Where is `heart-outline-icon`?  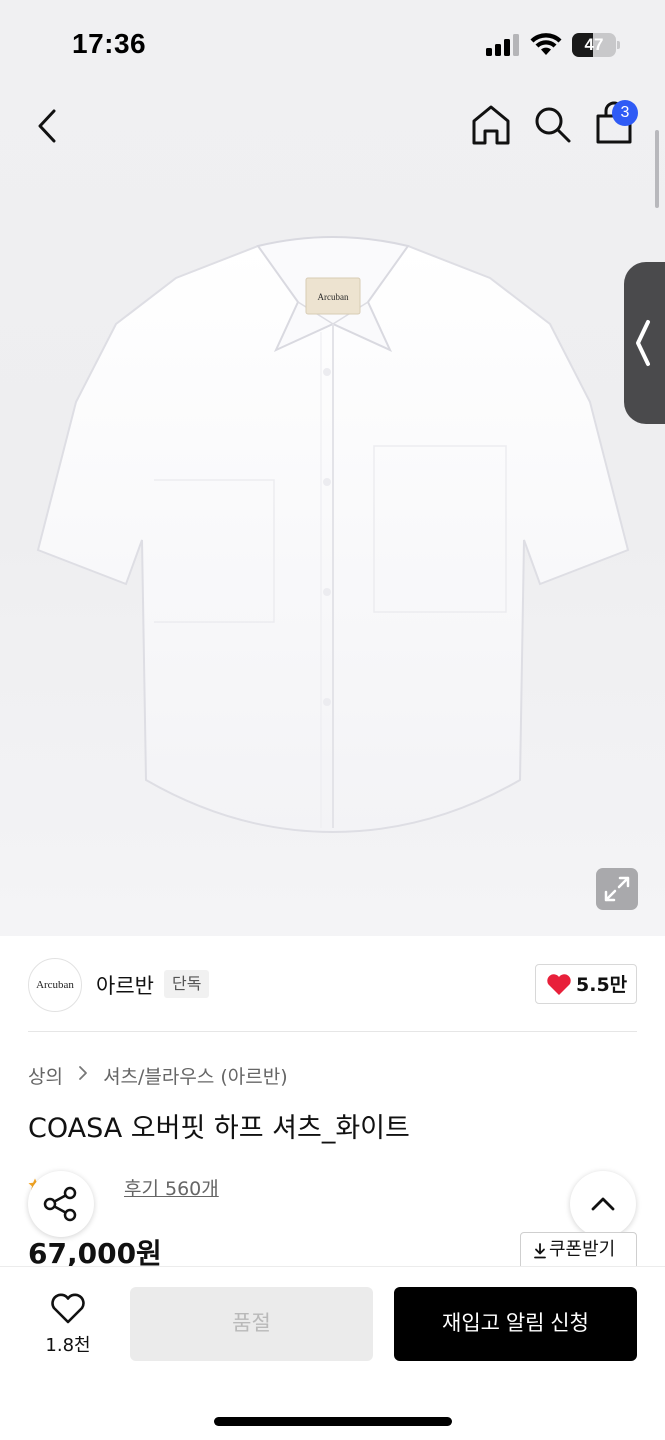 heart-outline-icon is located at coordinates (68, 1308).